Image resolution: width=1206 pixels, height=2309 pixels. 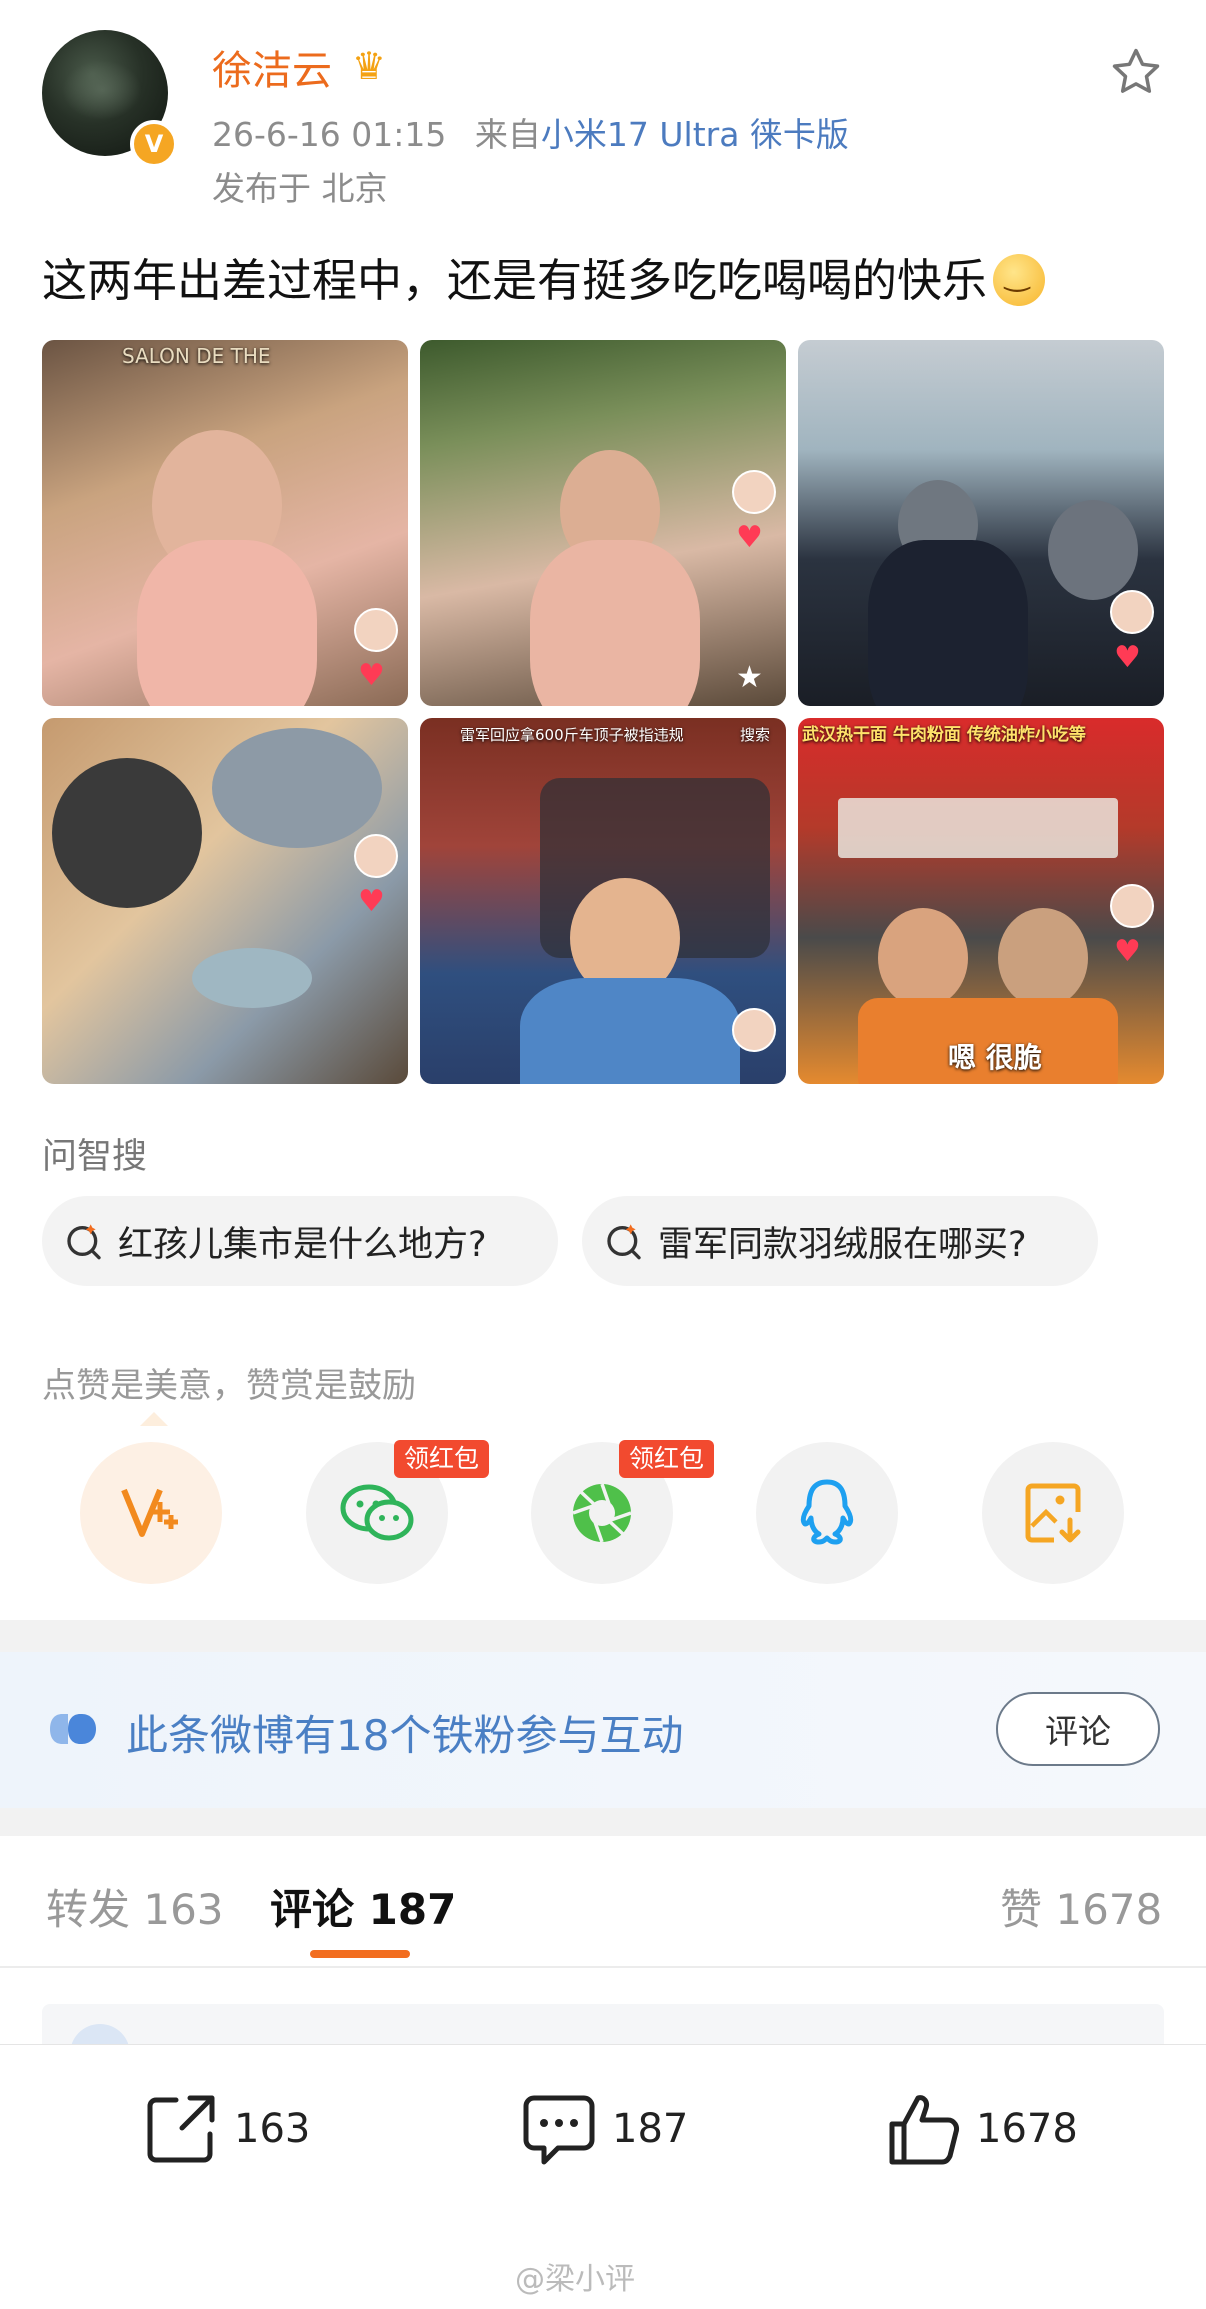 What do you see at coordinates (369, 66) in the screenshot?
I see `crown-icon: ♛` at bounding box center [369, 66].